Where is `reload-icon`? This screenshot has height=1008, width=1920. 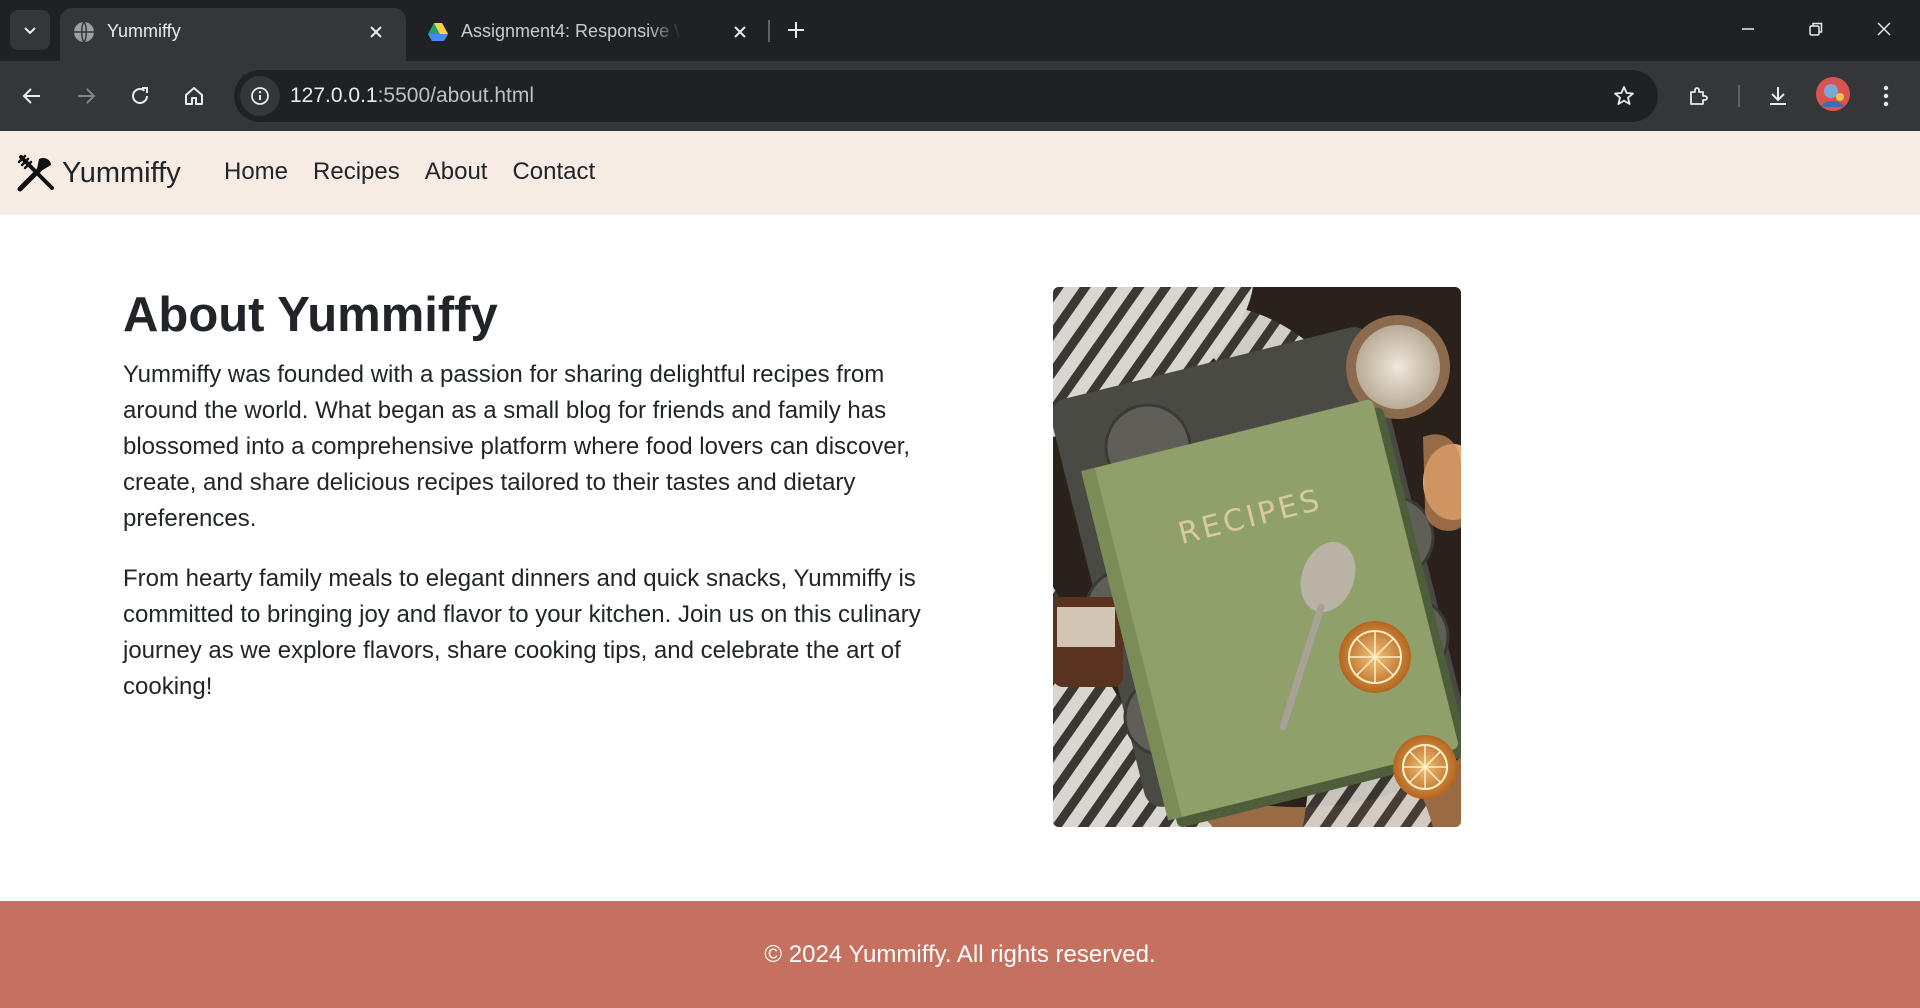 reload-icon is located at coordinates (140, 95).